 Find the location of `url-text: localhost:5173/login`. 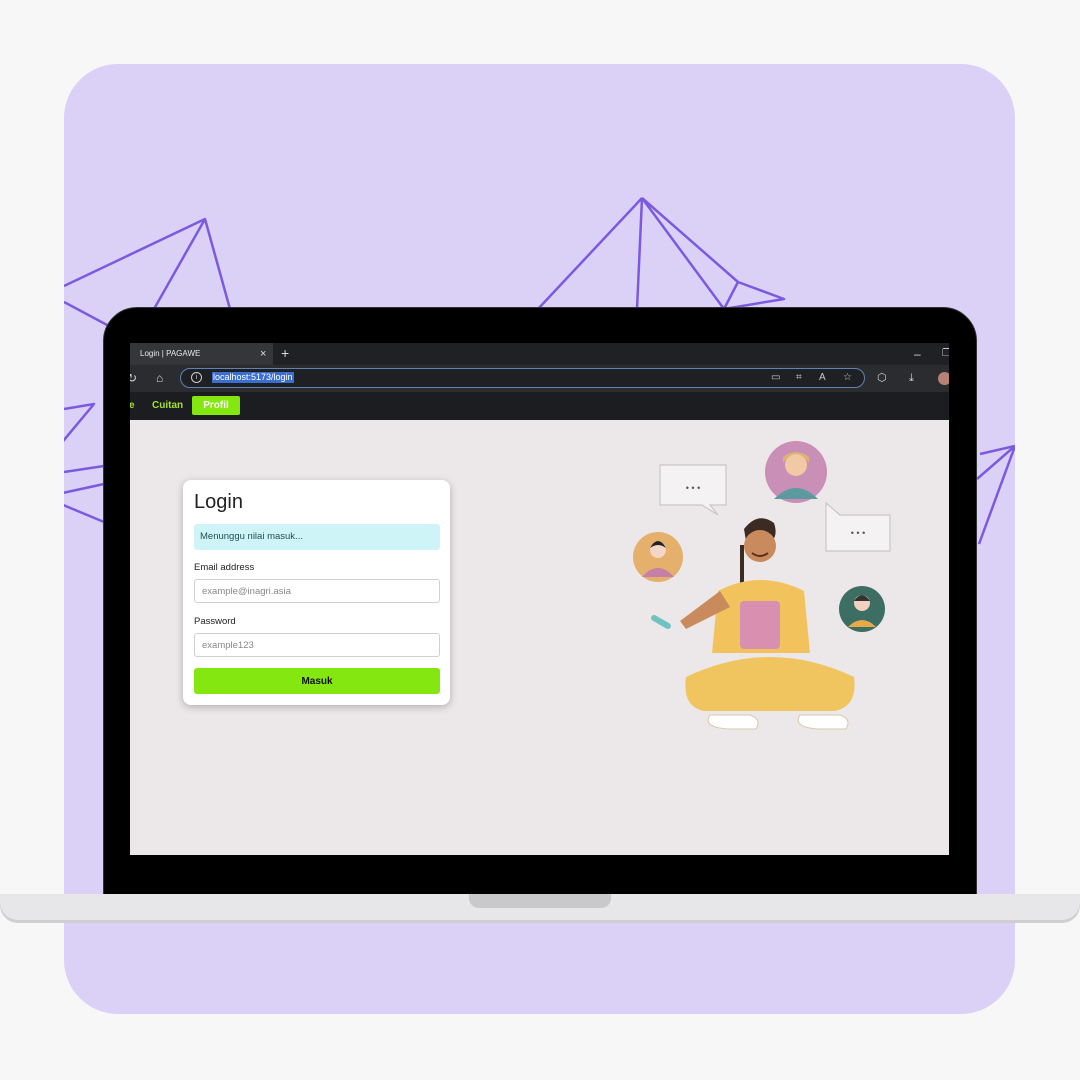

url-text: localhost:5173/login is located at coordinates (253, 377).